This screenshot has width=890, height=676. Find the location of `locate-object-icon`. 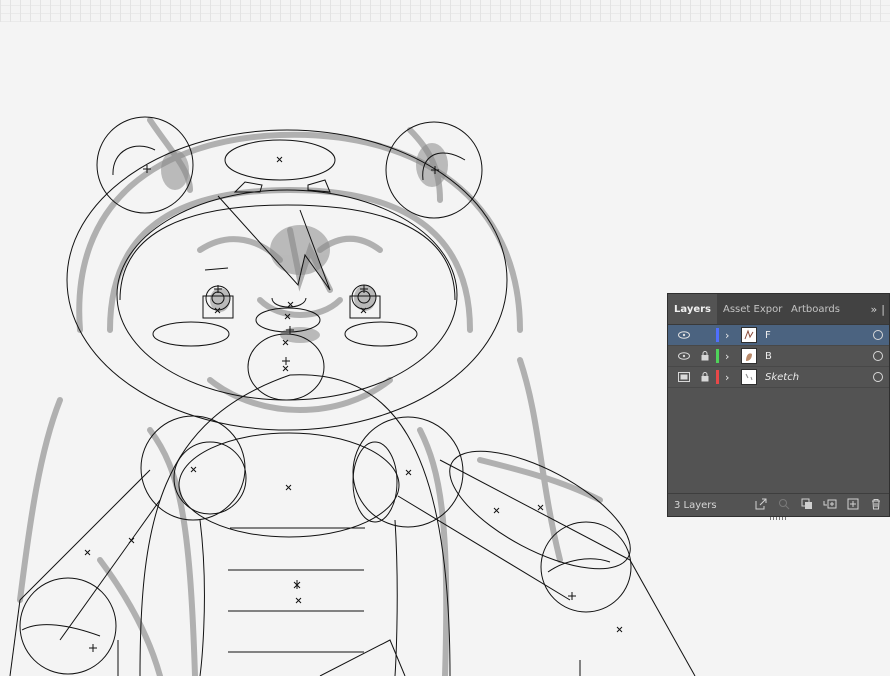

locate-object-icon is located at coordinates (784, 504).